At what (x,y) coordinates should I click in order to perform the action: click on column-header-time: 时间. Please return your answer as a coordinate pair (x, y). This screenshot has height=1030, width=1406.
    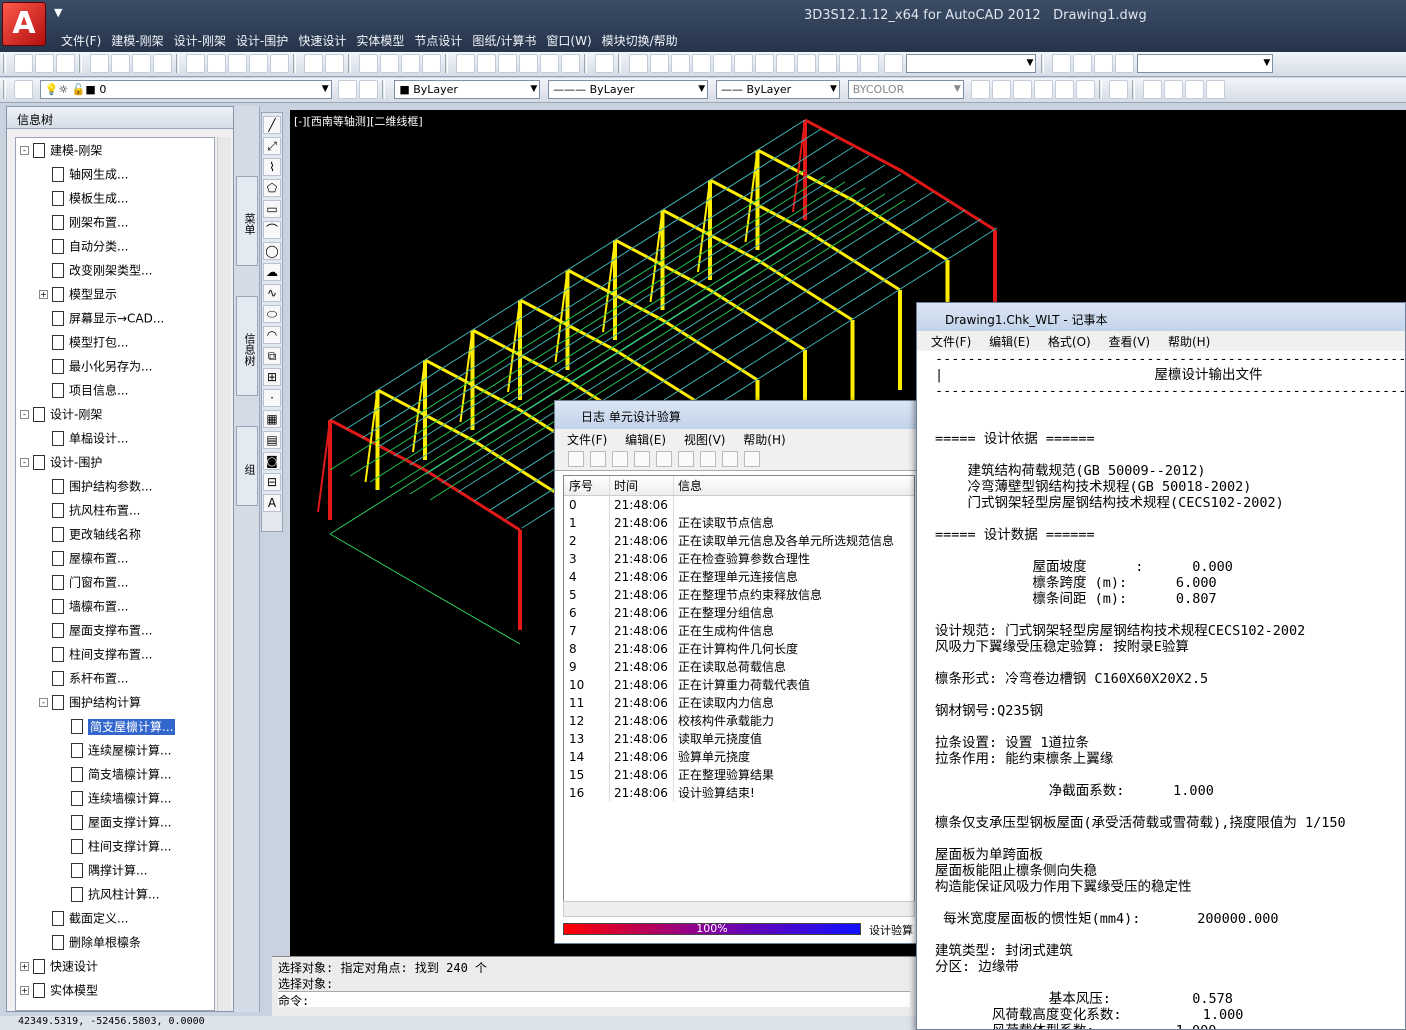
    Looking at the image, I should click on (642, 485).